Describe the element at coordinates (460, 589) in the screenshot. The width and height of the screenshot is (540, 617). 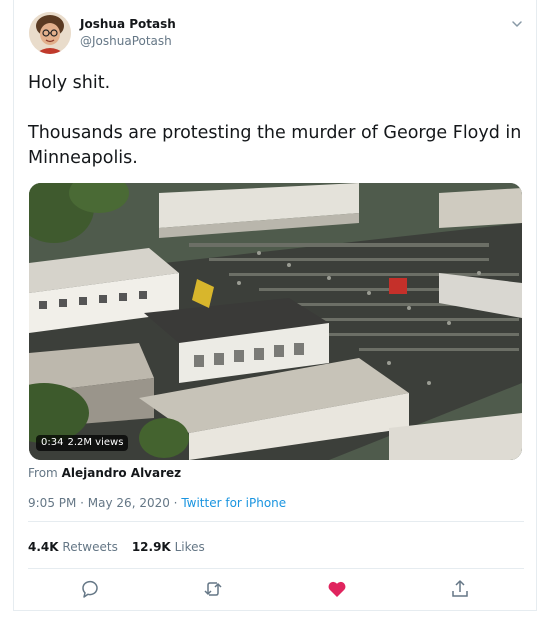
I see `share-icon` at that location.